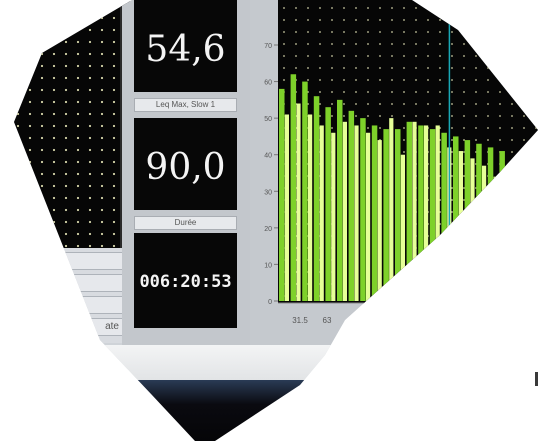 This screenshot has height=441, width=538. Describe the element at coordinates (268, 119) in the screenshot. I see `y-tick-label: 50` at that location.